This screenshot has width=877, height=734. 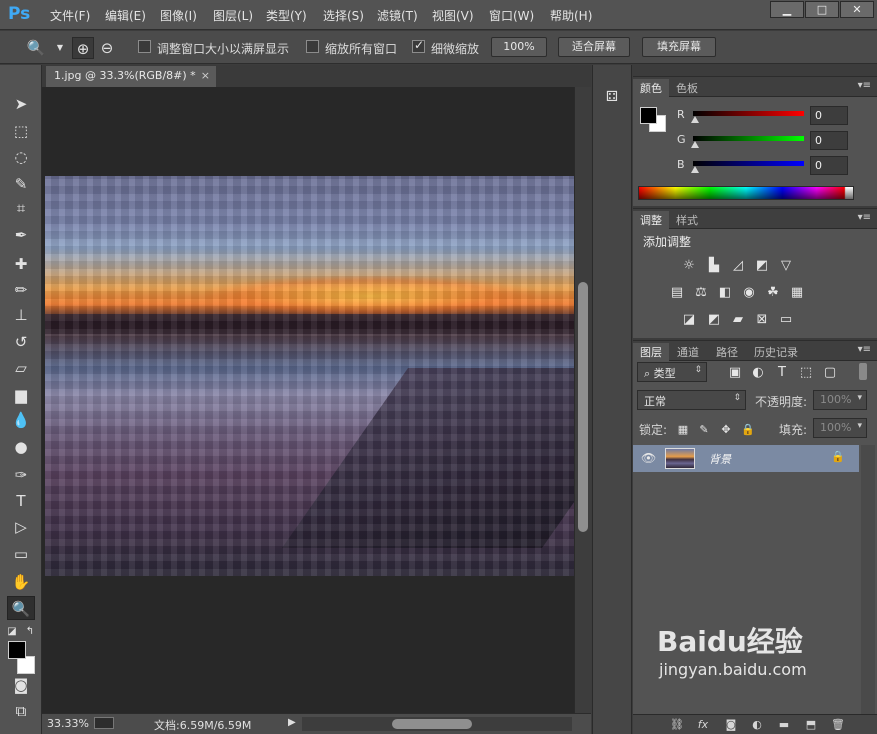 I want to click on brightness-icon: ☼, so click(x=689, y=265).